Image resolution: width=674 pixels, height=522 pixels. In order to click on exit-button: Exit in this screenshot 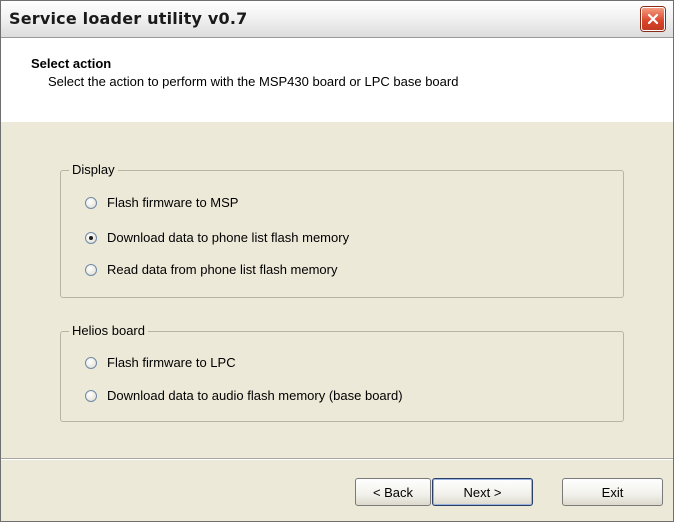, I will do `click(612, 492)`.